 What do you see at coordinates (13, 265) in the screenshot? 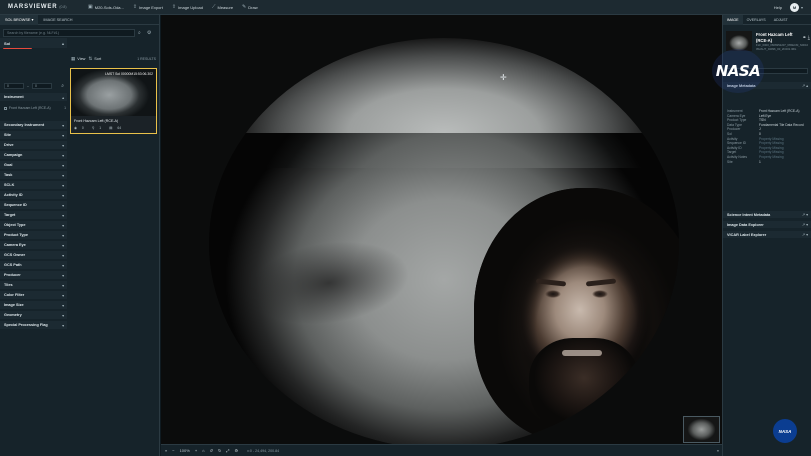
I see `facet-label: GCS Path` at bounding box center [13, 265].